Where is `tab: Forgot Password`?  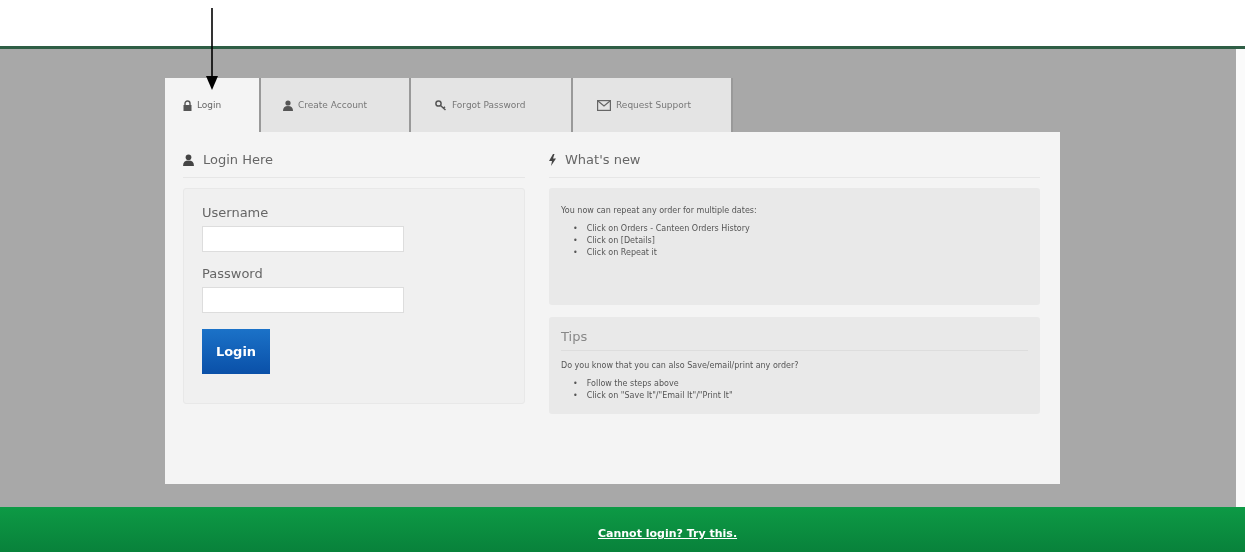
tab: Forgot Password is located at coordinates (492, 105).